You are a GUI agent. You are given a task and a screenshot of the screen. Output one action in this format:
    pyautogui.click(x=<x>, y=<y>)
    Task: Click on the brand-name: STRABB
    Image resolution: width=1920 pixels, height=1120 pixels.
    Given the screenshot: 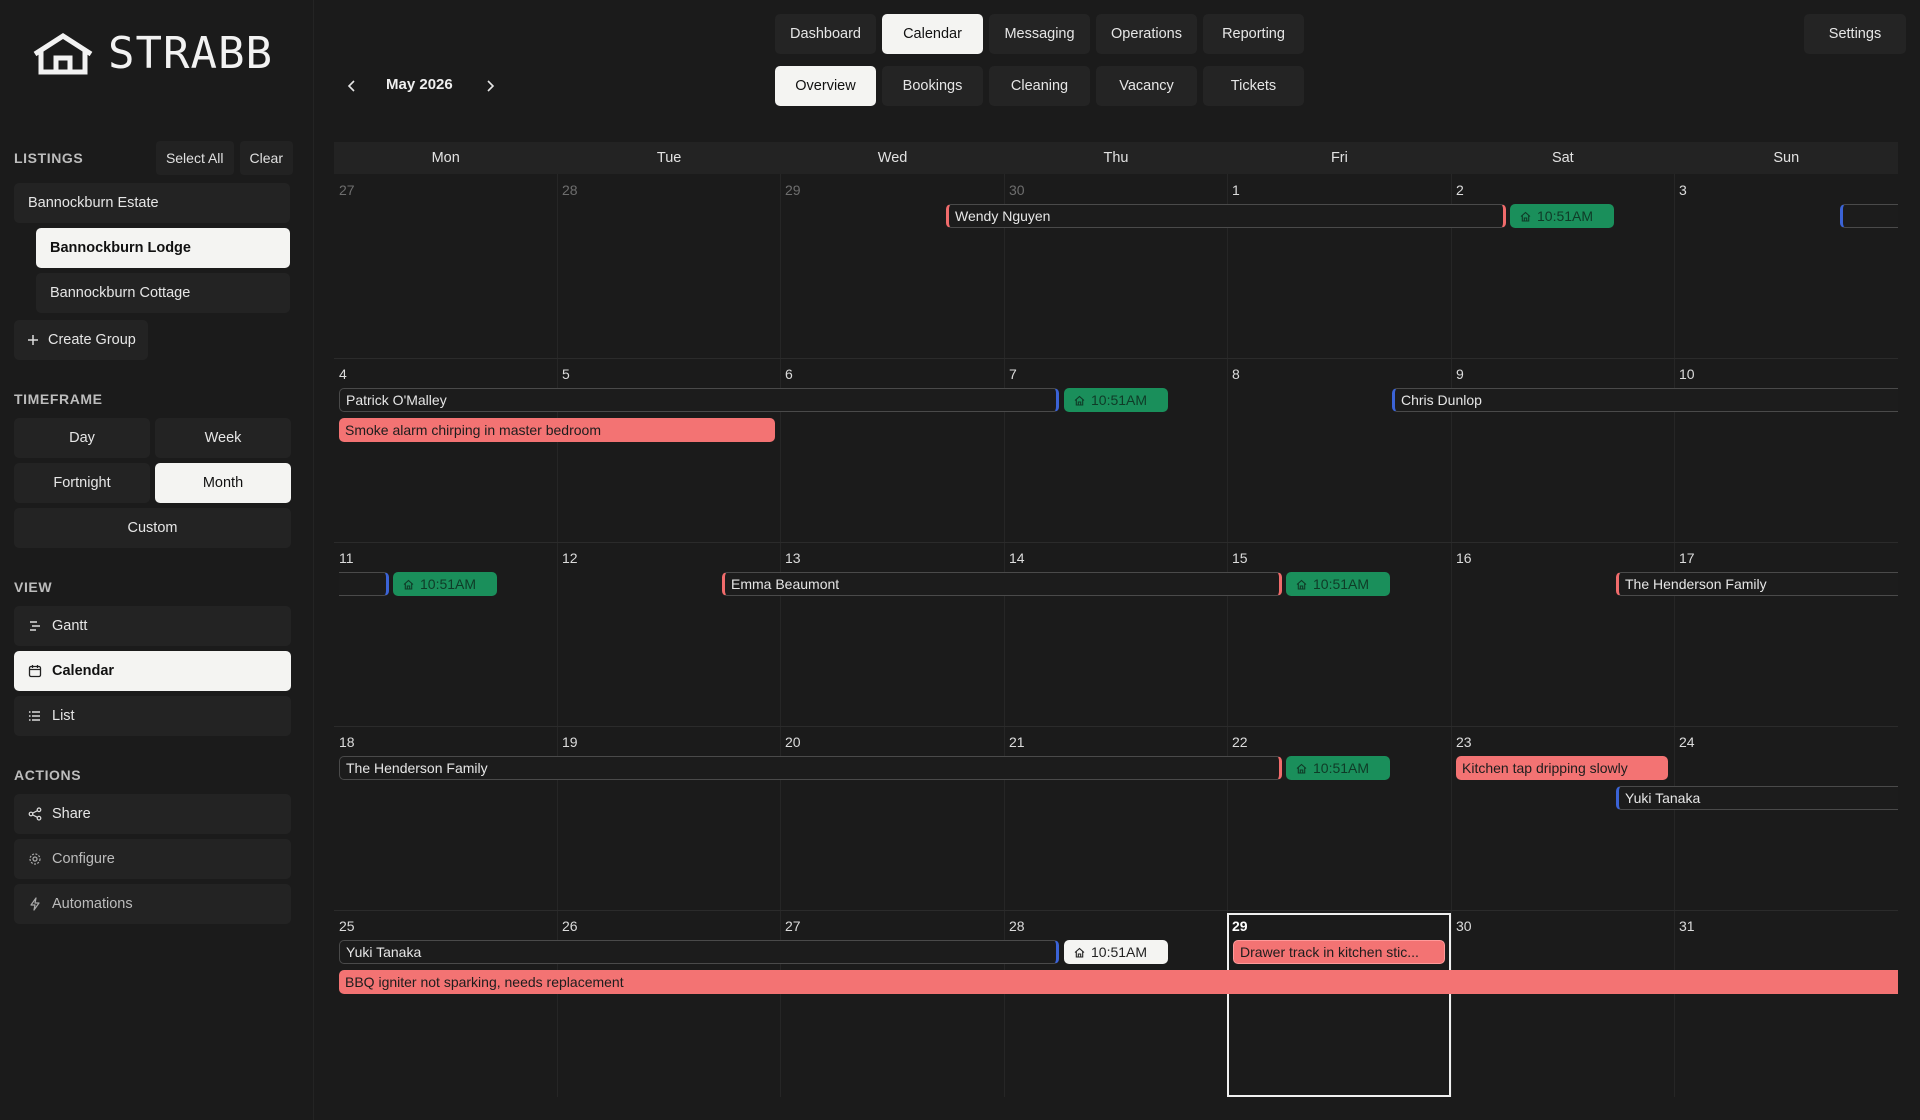 What is the action you would take?
    pyautogui.click(x=190, y=53)
    